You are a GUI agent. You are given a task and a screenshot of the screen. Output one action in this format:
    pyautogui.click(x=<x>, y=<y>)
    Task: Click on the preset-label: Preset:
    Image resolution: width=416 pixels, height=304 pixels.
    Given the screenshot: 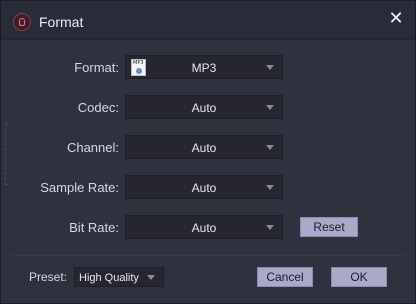 What is the action you would take?
    pyautogui.click(x=48, y=277)
    